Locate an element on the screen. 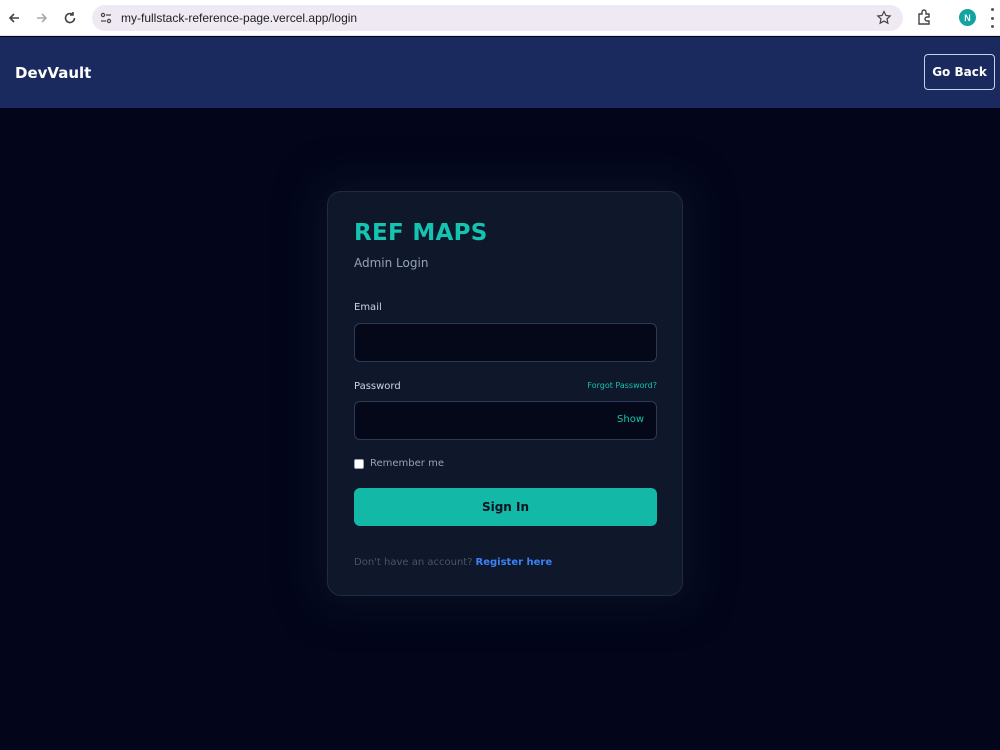 The image size is (1000, 750). remember-me-checkbox is located at coordinates (359, 463).